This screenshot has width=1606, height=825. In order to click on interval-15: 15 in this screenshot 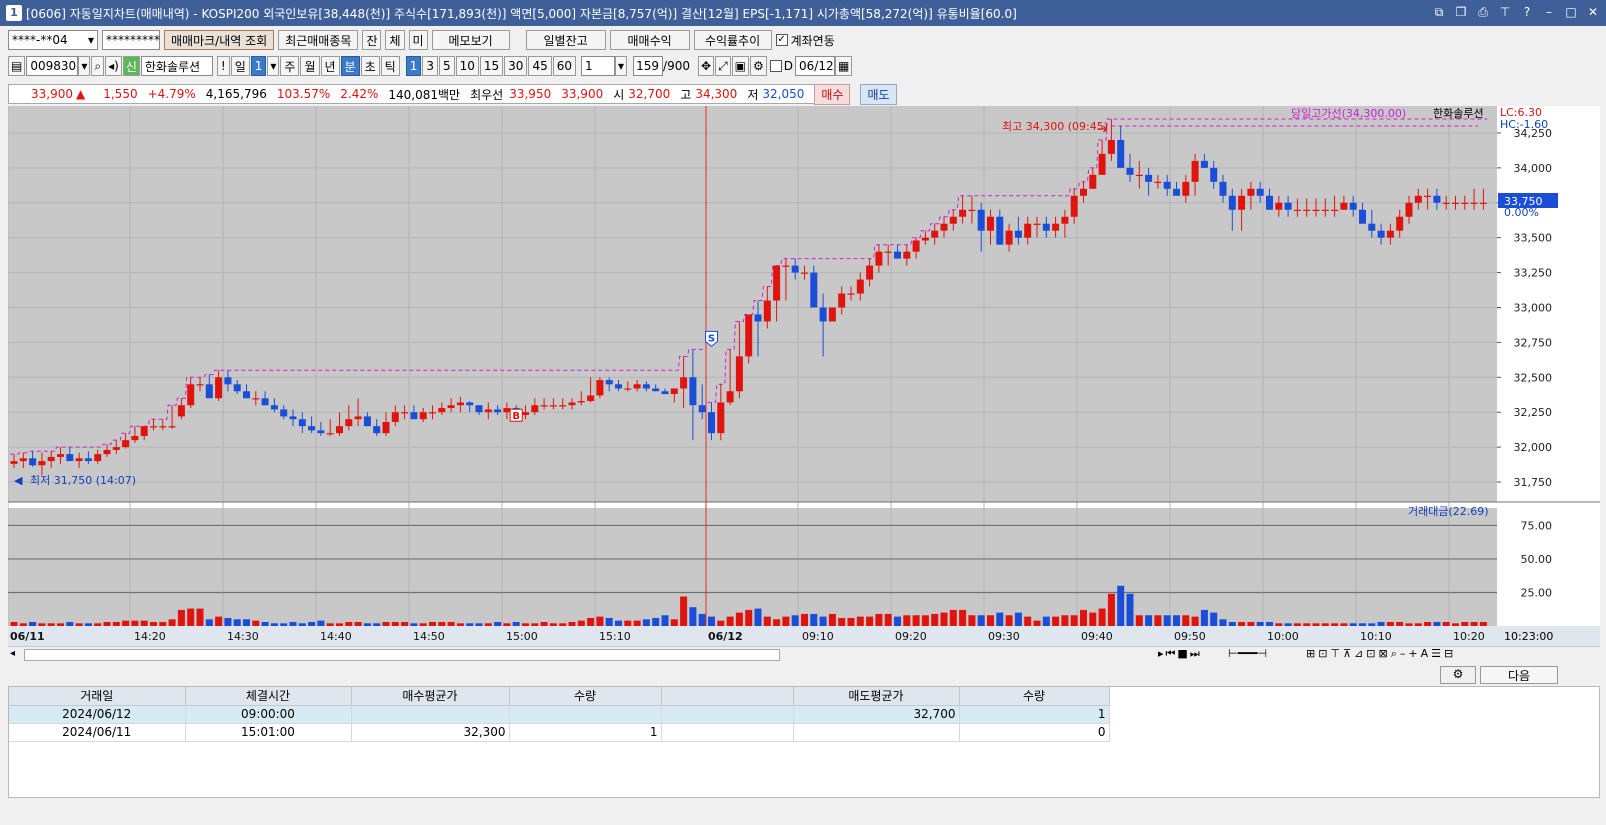, I will do `click(491, 66)`.